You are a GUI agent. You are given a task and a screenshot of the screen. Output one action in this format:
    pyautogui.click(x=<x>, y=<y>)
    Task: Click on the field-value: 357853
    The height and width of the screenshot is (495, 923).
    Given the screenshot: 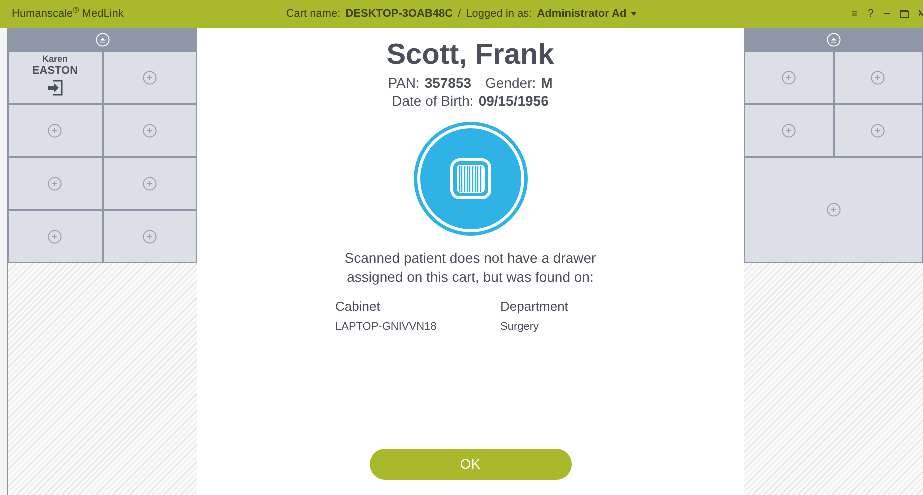 What is the action you would take?
    pyautogui.click(x=448, y=83)
    